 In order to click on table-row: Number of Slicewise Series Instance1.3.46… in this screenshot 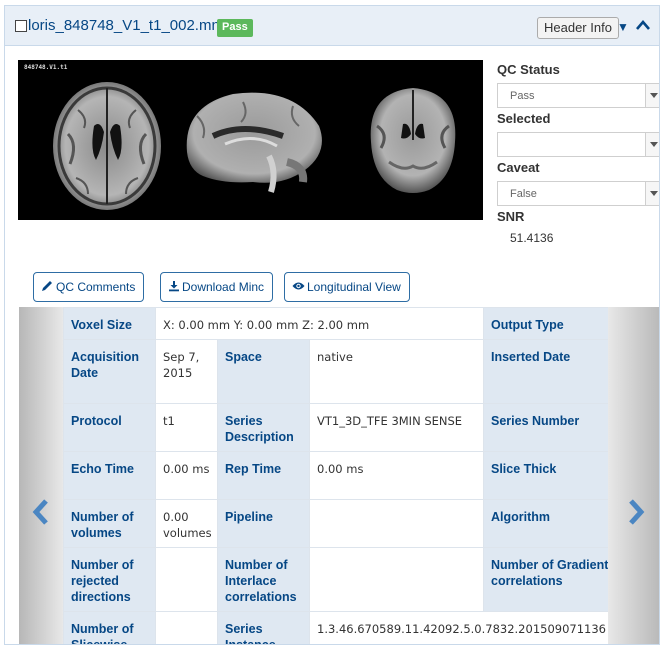, I will do `click(336, 628)`.